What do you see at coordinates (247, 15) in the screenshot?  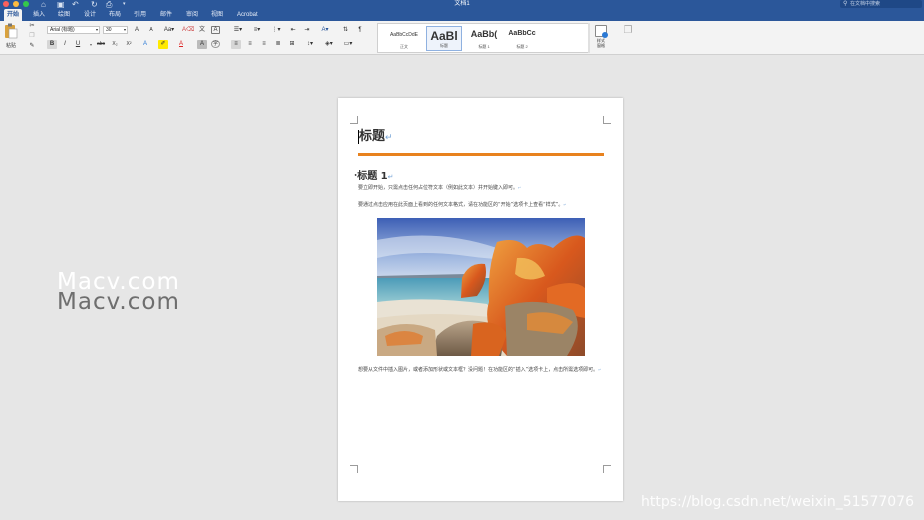 I see `tab-acrobat: Acrobat` at bounding box center [247, 15].